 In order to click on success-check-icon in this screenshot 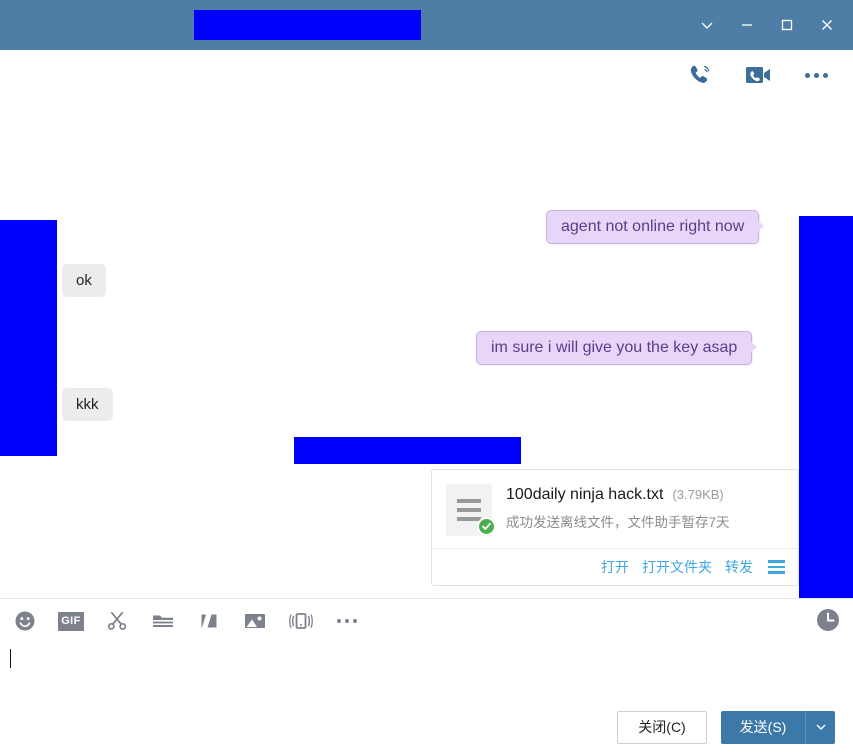, I will do `click(486, 526)`.